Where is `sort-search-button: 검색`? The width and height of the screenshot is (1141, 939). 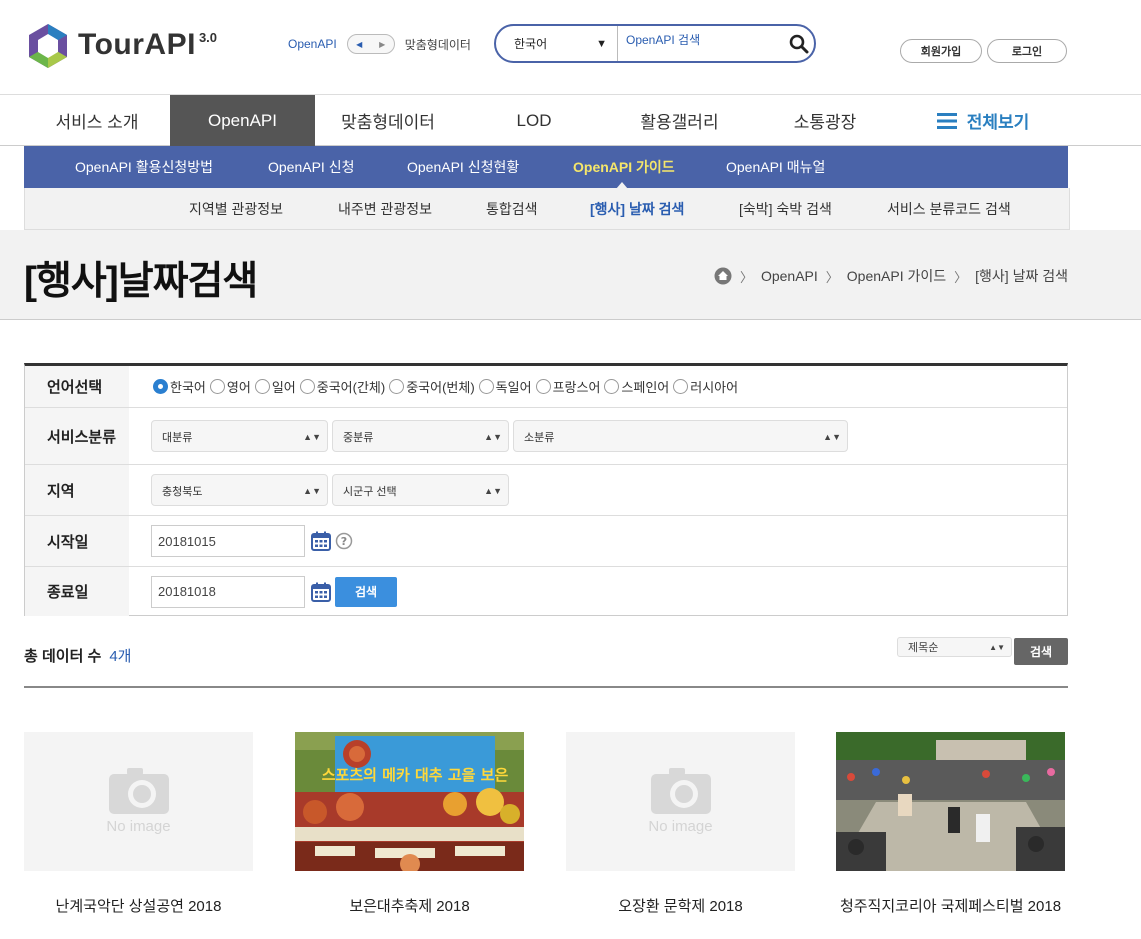 sort-search-button: 검색 is located at coordinates (1041, 651).